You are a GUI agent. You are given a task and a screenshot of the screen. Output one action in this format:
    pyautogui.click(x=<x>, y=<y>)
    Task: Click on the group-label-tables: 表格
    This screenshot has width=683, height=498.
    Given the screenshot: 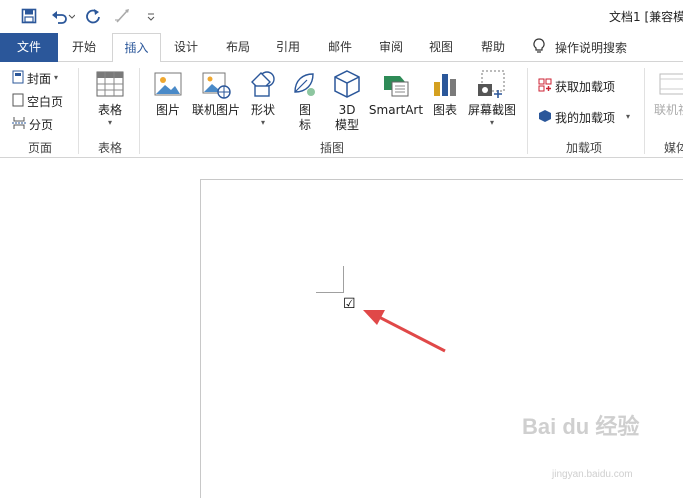 What is the action you would take?
    pyautogui.click(x=109, y=148)
    